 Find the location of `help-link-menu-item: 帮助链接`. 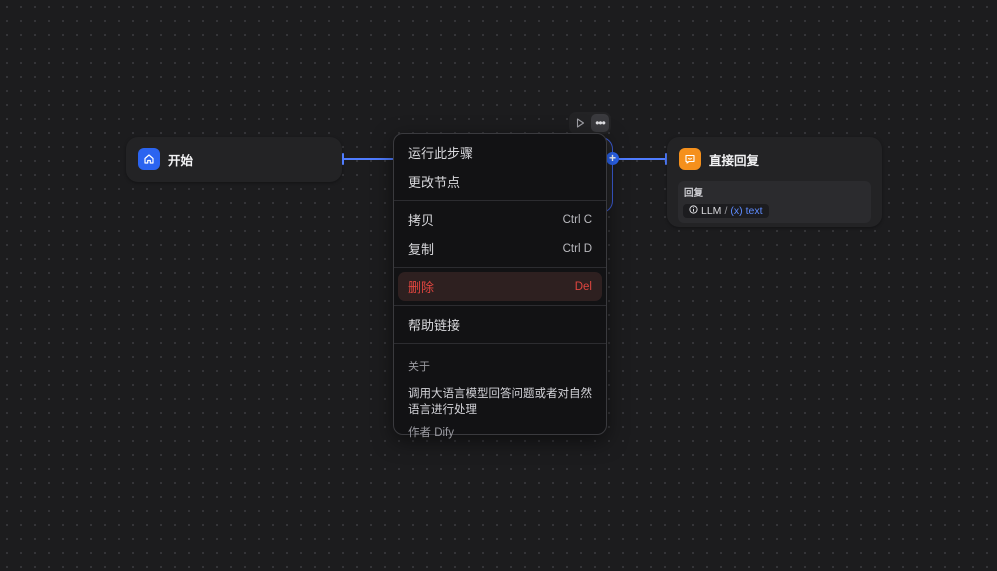

help-link-menu-item: 帮助链接 is located at coordinates (500, 324).